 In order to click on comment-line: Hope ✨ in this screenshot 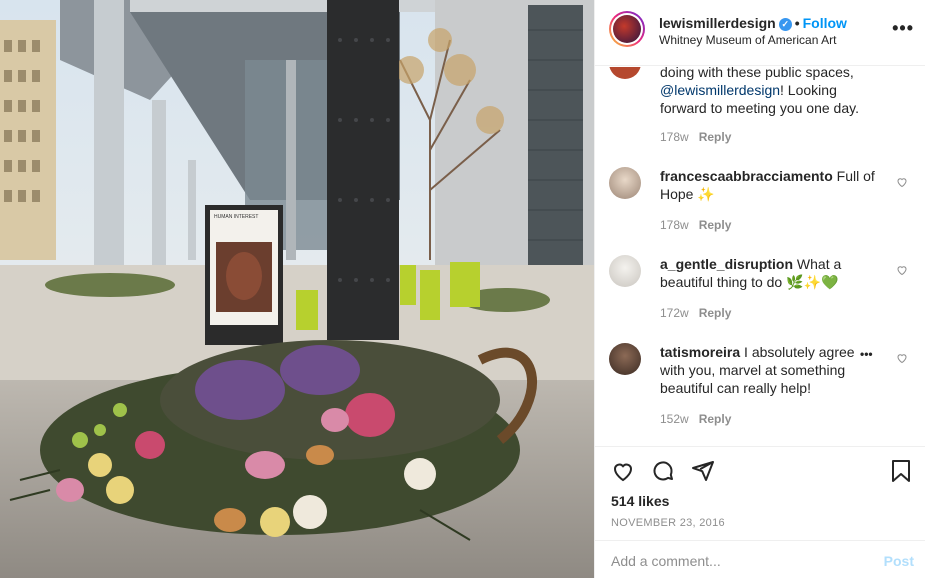, I will do `click(687, 194)`.